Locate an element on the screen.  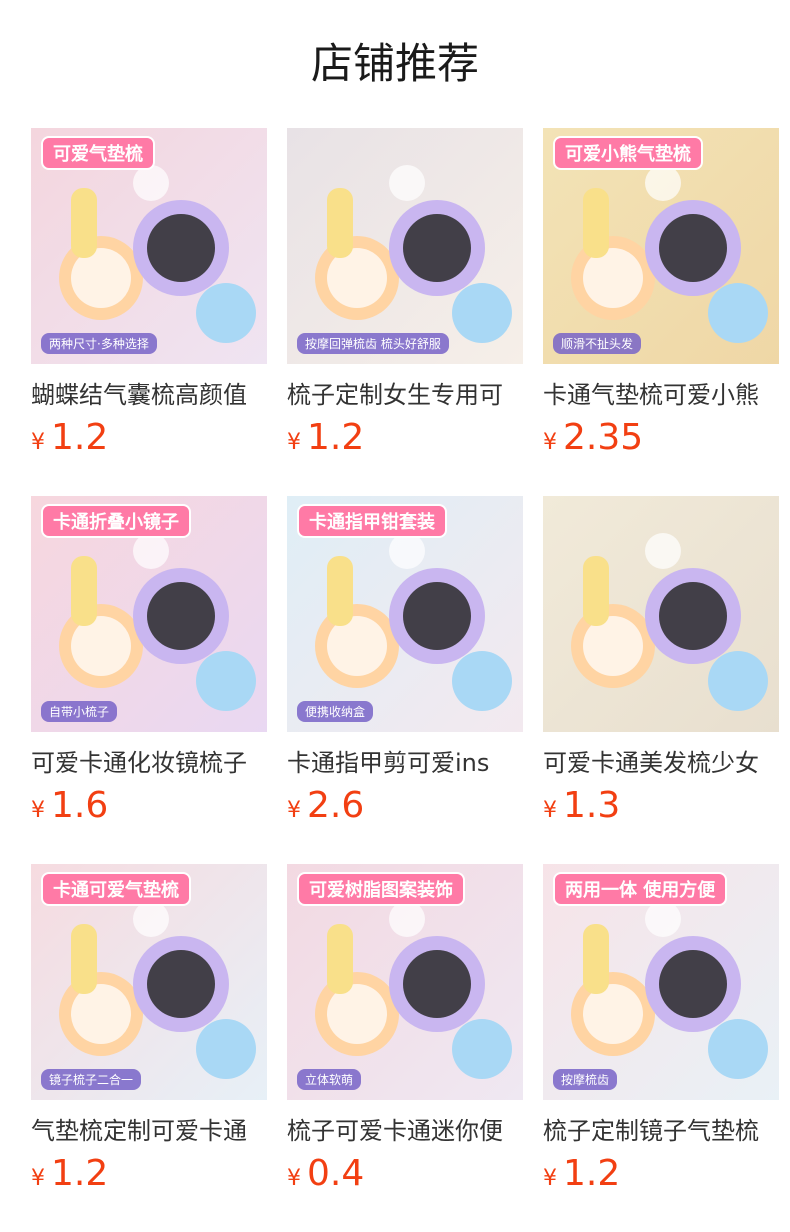
price-value: 1.3 is located at coordinates (592, 805).